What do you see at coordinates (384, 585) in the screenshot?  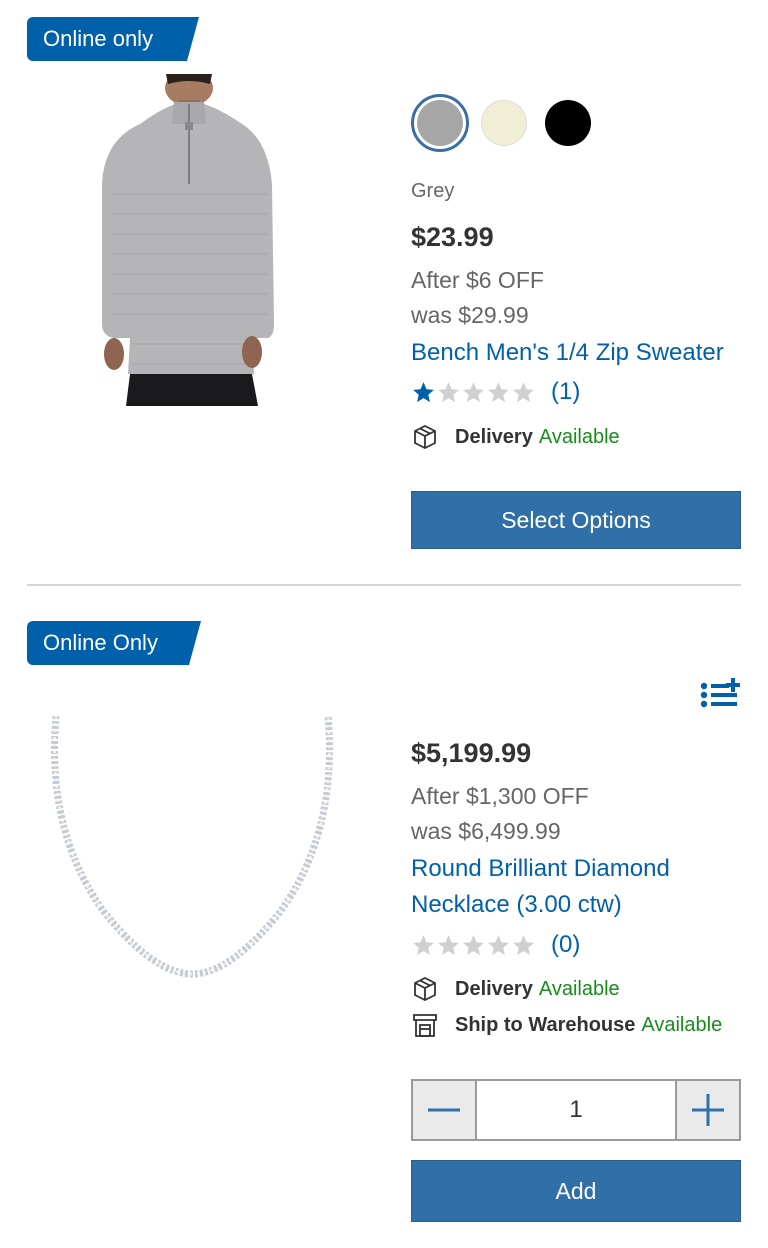 I see `divider` at bounding box center [384, 585].